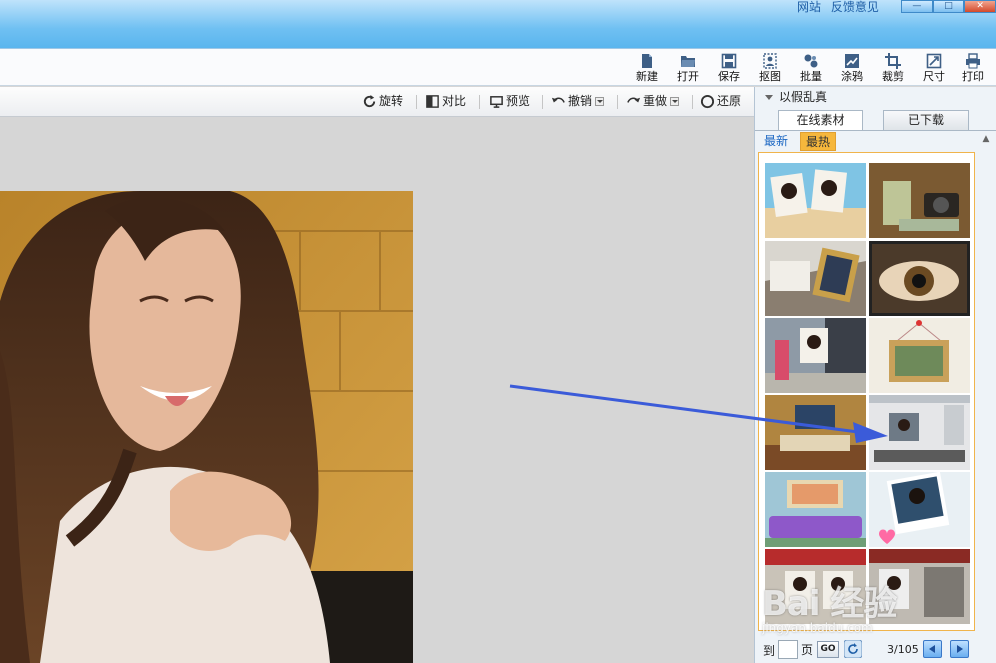  What do you see at coordinates (634, 100) in the screenshot?
I see `redo-icon` at bounding box center [634, 100].